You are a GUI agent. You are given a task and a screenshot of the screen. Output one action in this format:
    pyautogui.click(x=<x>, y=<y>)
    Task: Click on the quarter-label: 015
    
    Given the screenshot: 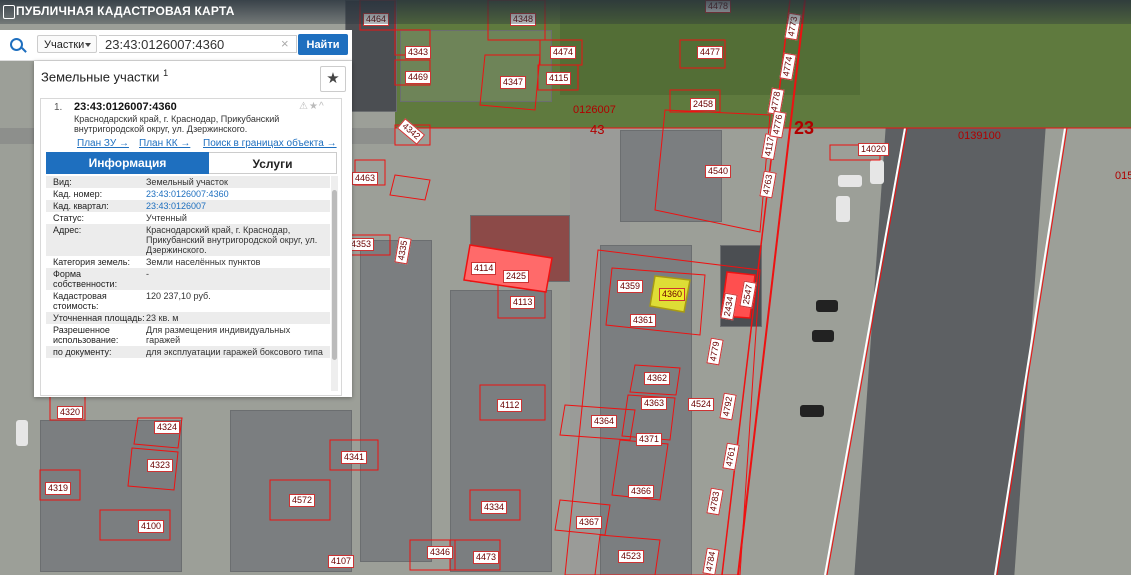 What is the action you would take?
    pyautogui.click(x=1123, y=176)
    